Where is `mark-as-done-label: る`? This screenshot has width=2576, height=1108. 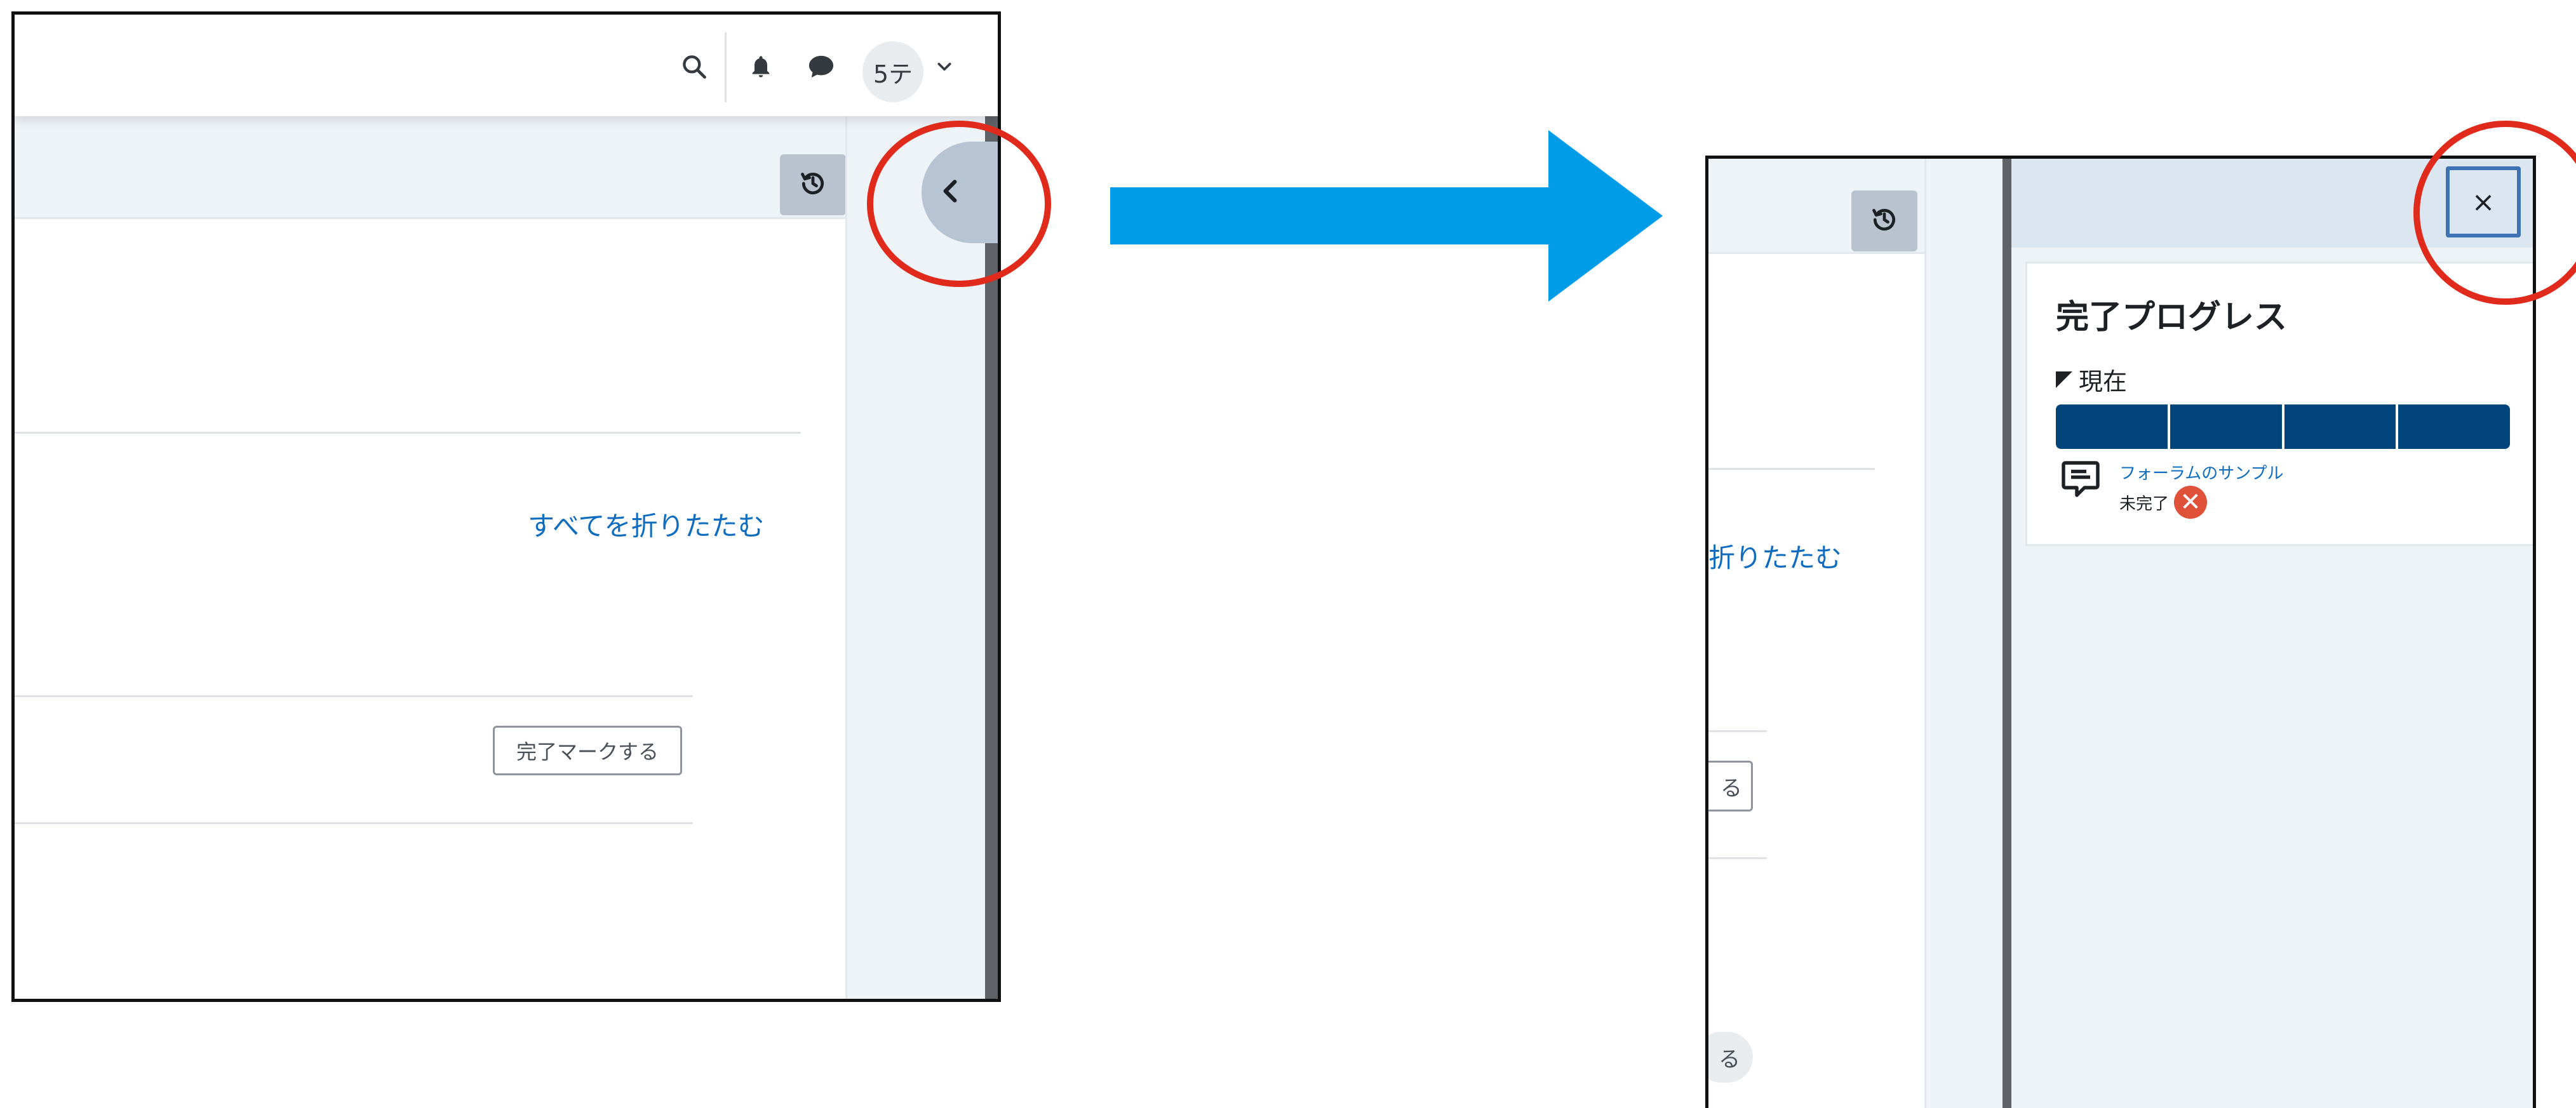
mark-as-done-label: る is located at coordinates (1731, 788).